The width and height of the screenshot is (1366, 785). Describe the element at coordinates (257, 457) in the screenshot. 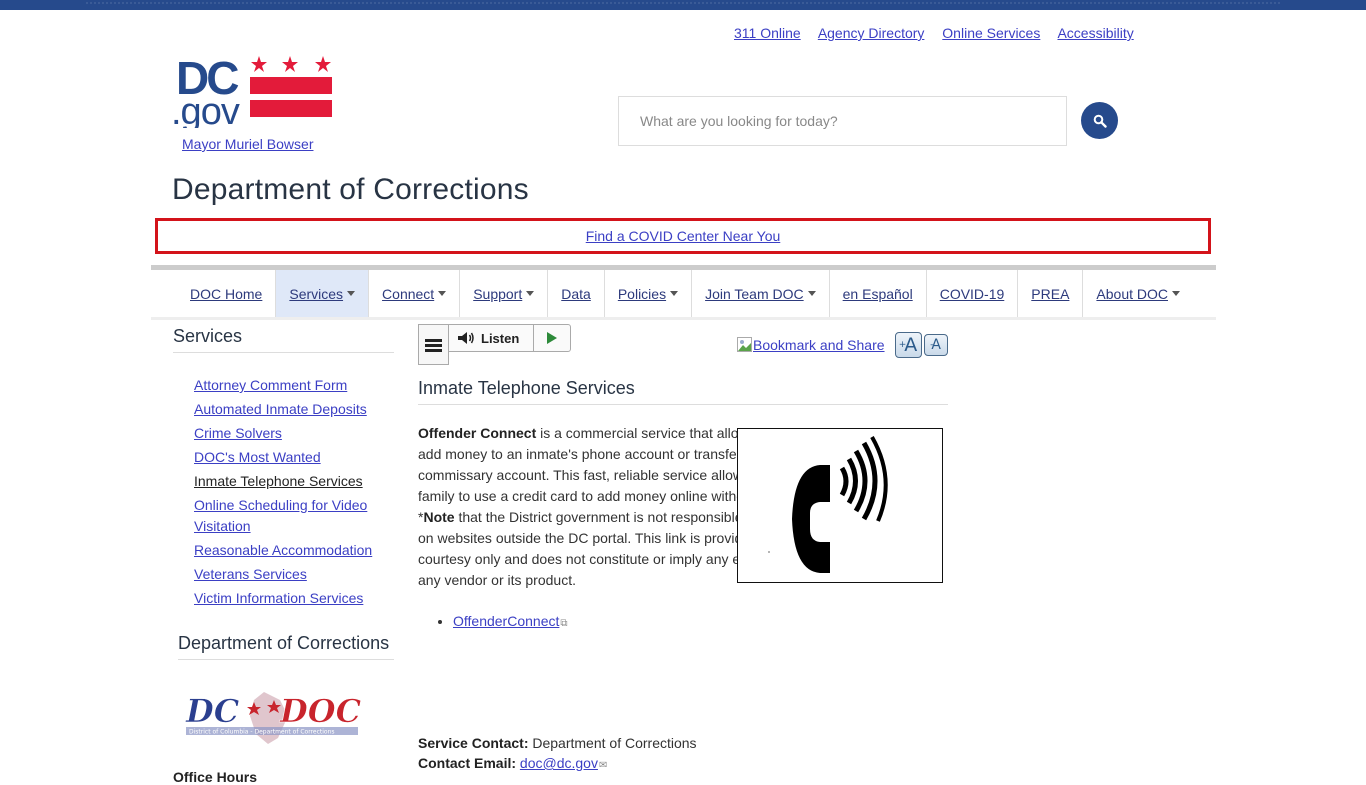

I see `sidebar-link: DOC's Most Wanted` at that location.